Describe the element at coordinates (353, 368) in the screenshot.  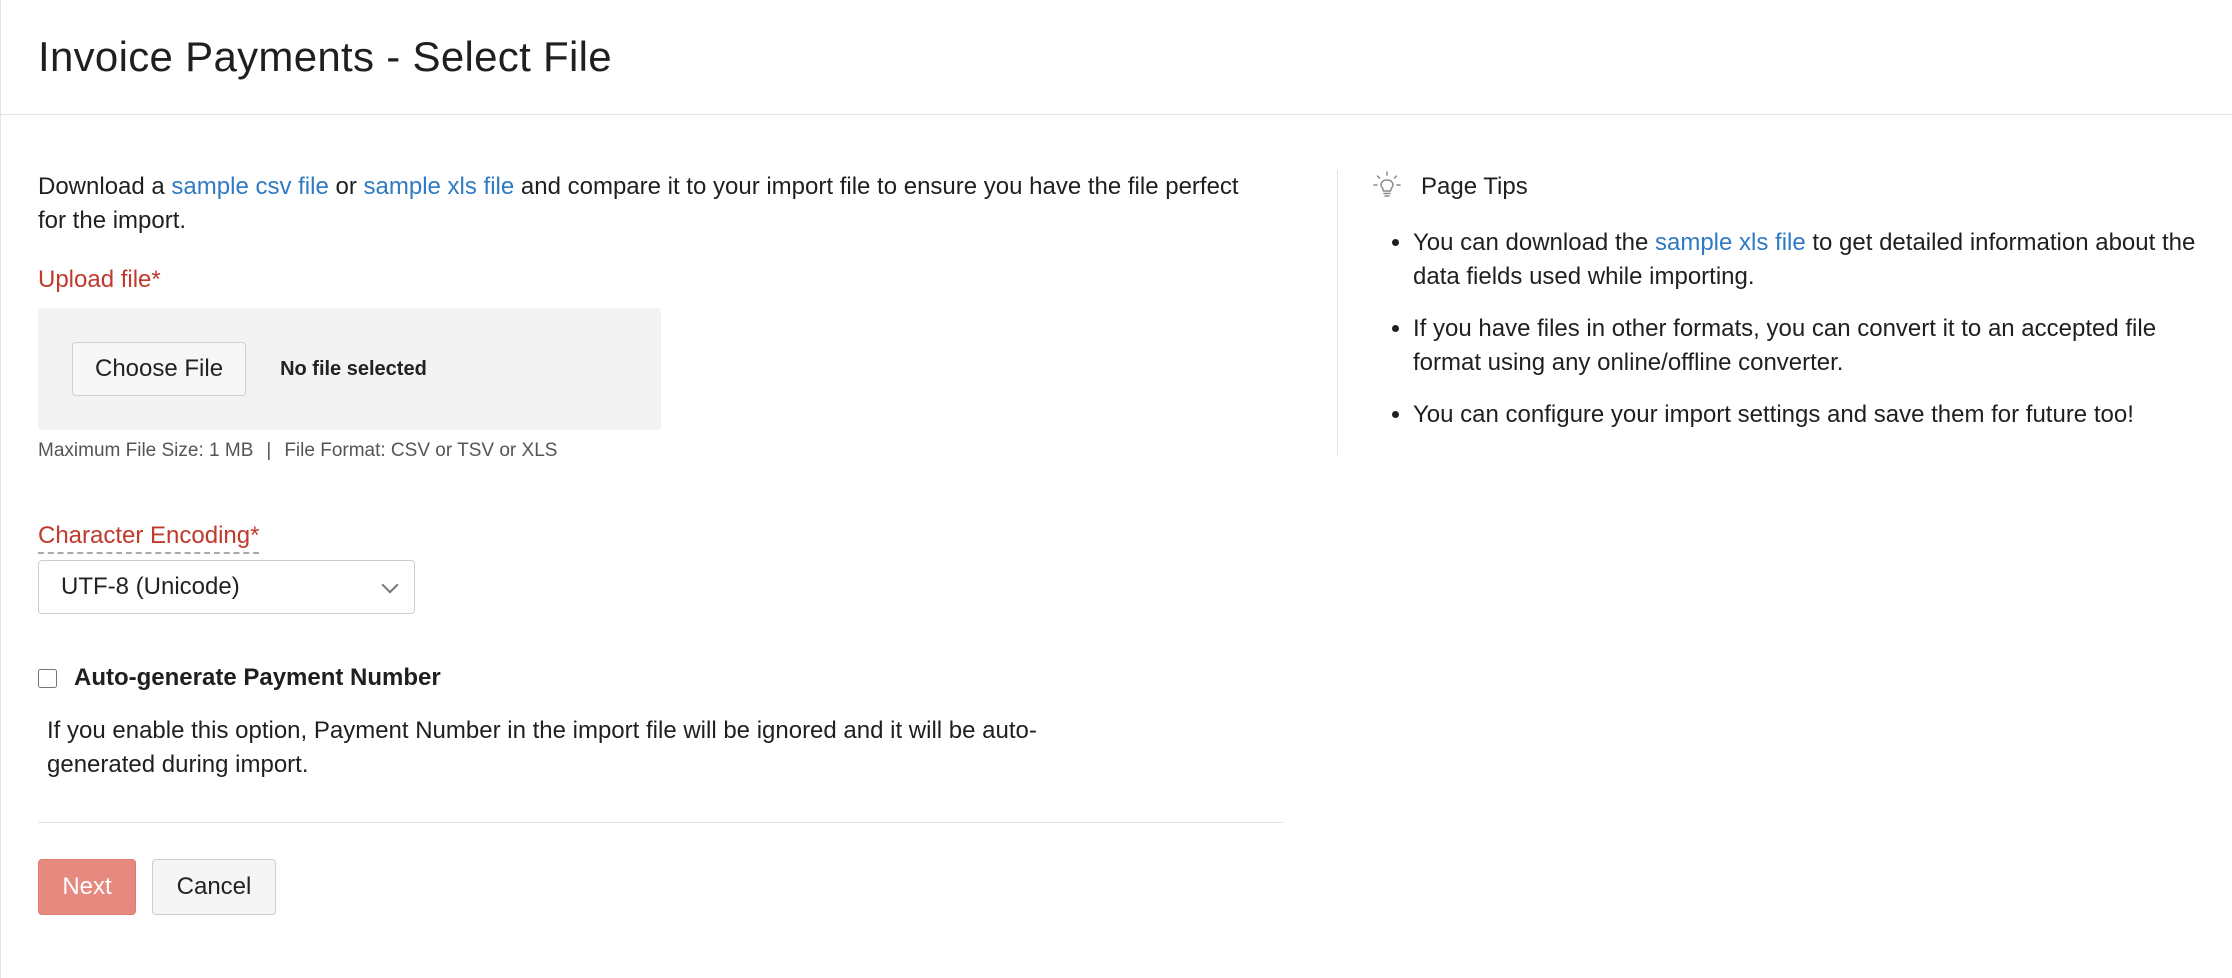
I see `file-status: No file selected` at that location.